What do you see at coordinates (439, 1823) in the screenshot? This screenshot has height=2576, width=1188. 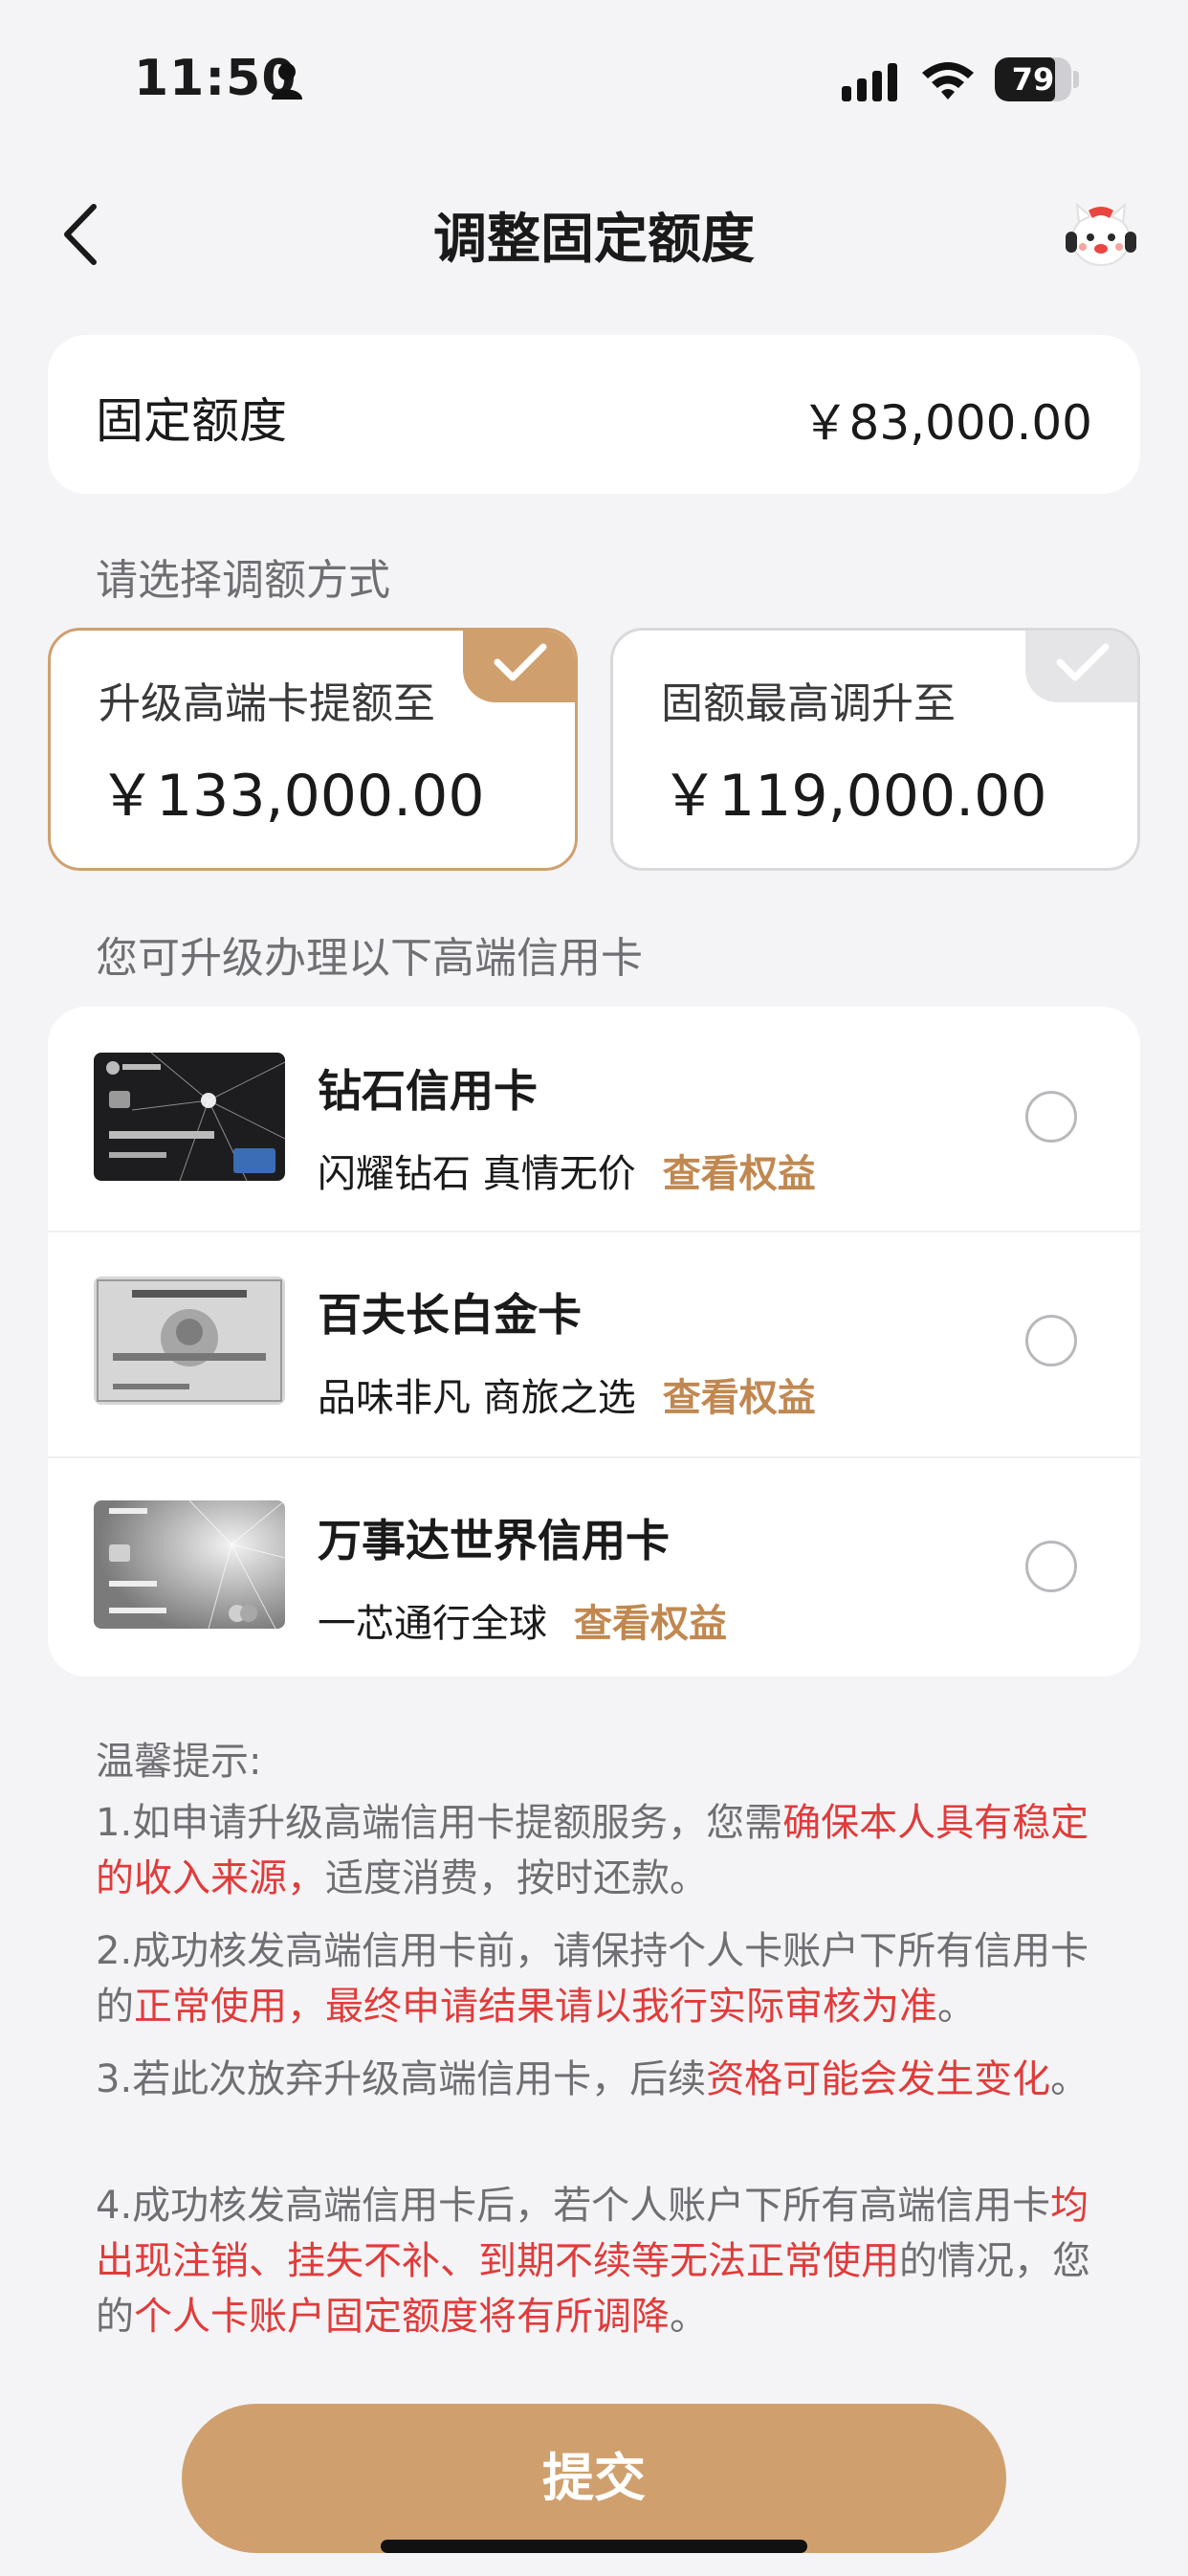 I see `tip-text: 1.如申请升级高端信用卡提额服务，您需` at bounding box center [439, 1823].